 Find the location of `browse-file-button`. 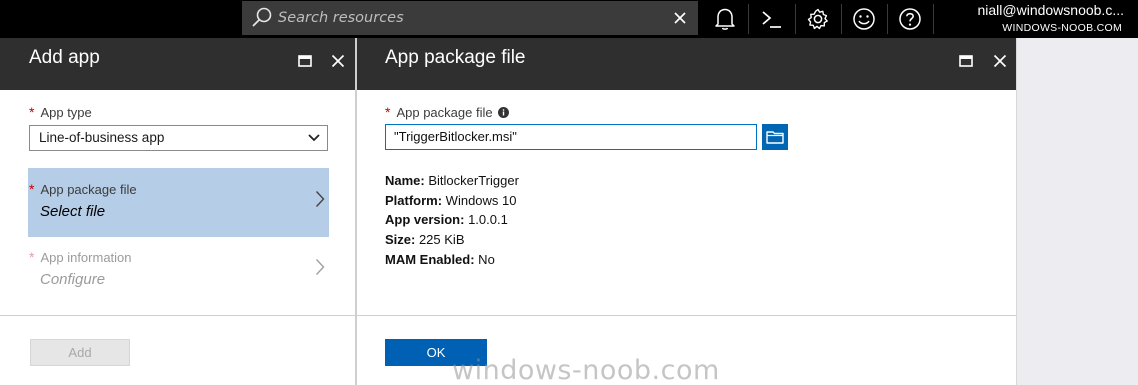

browse-file-button is located at coordinates (775, 137).